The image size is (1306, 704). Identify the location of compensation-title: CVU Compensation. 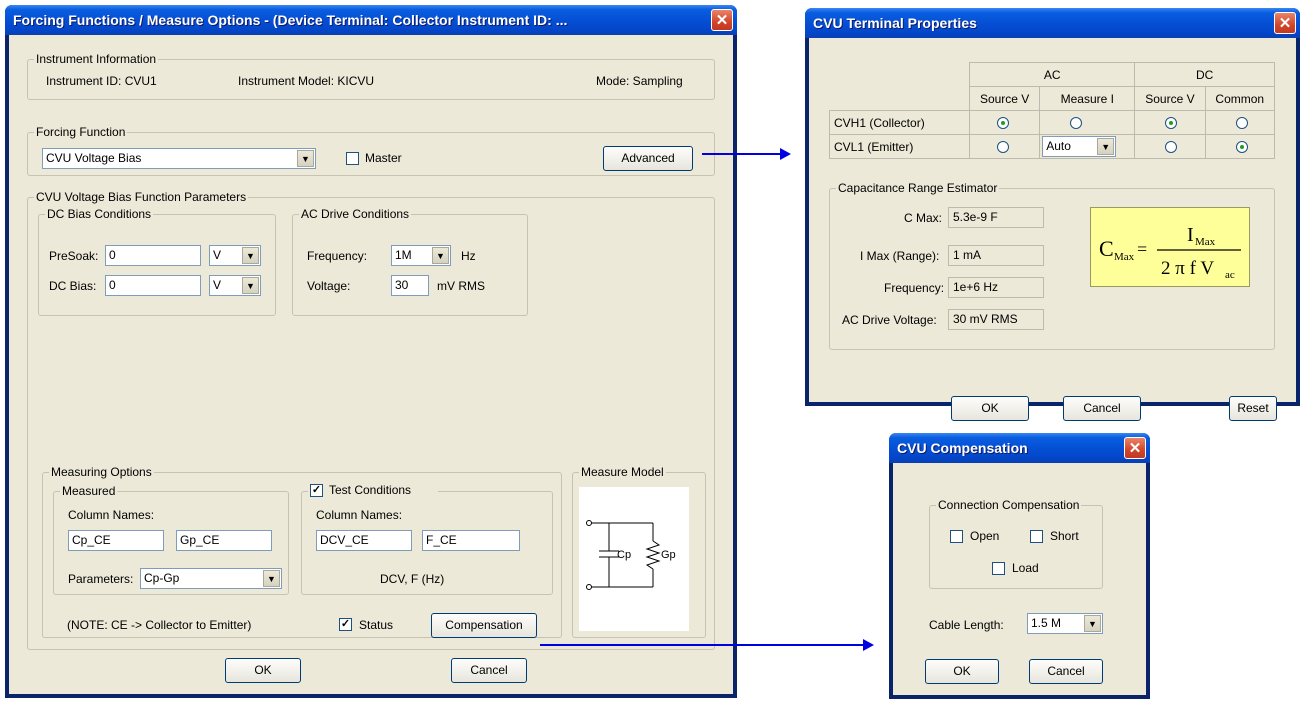
(962, 448).